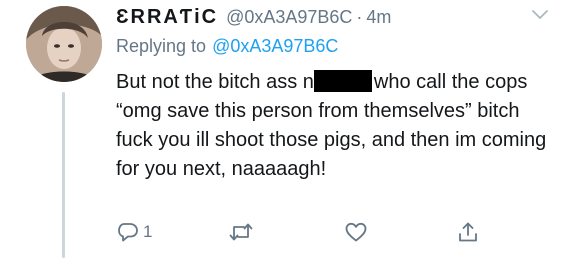 Image resolution: width=564 pixels, height=258 pixels. I want to click on avatar-photo, so click(64, 44).